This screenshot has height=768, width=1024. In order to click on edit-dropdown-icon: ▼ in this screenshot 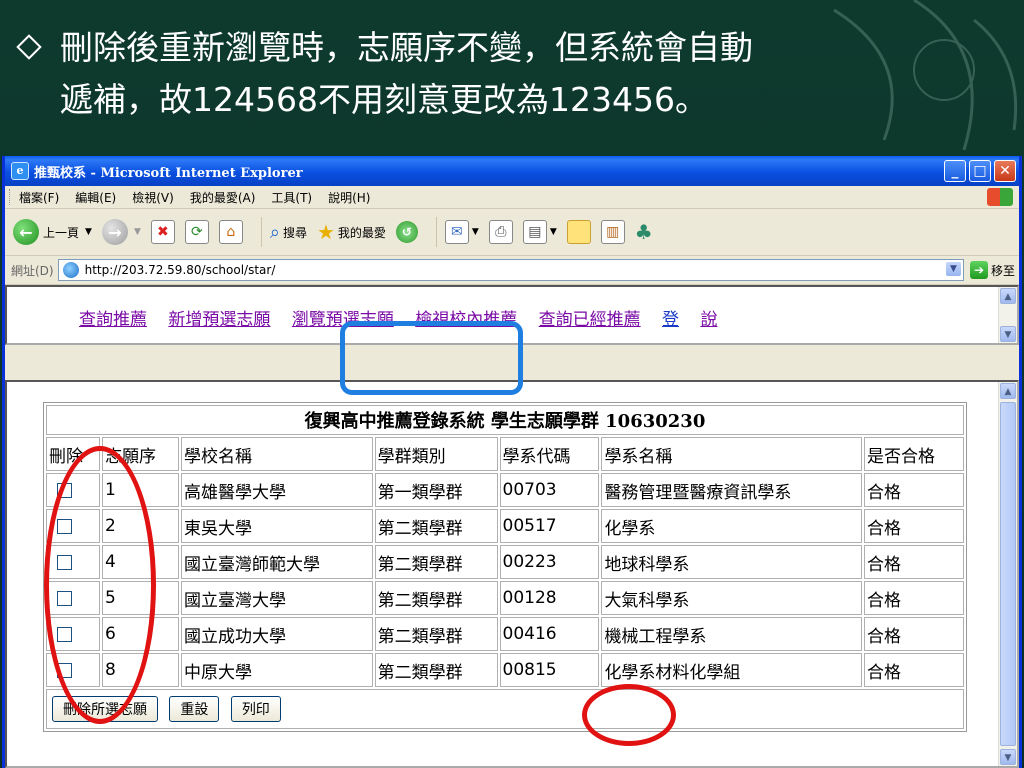, I will do `click(553, 232)`.